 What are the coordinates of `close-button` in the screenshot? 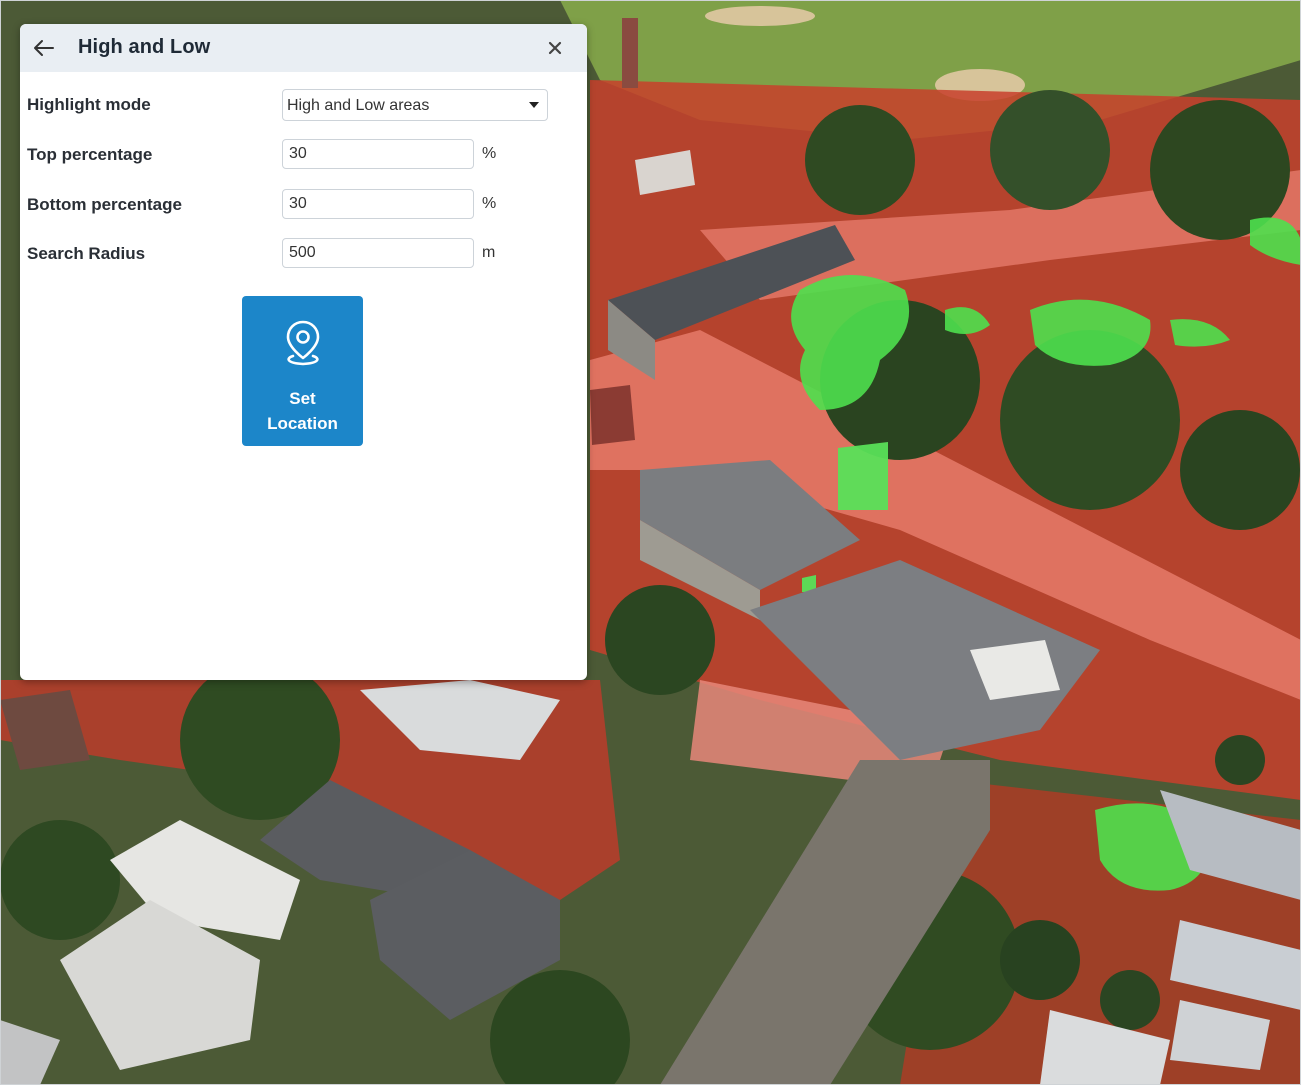 It's located at (555, 48).